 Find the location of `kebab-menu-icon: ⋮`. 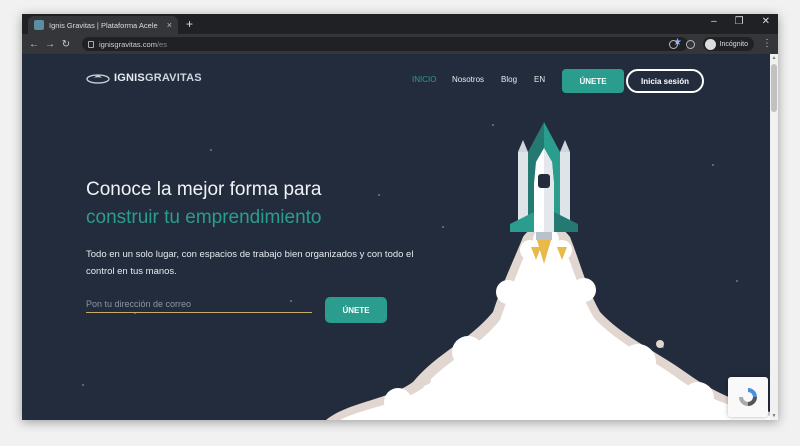

kebab-menu-icon: ⋮ is located at coordinates (767, 44).